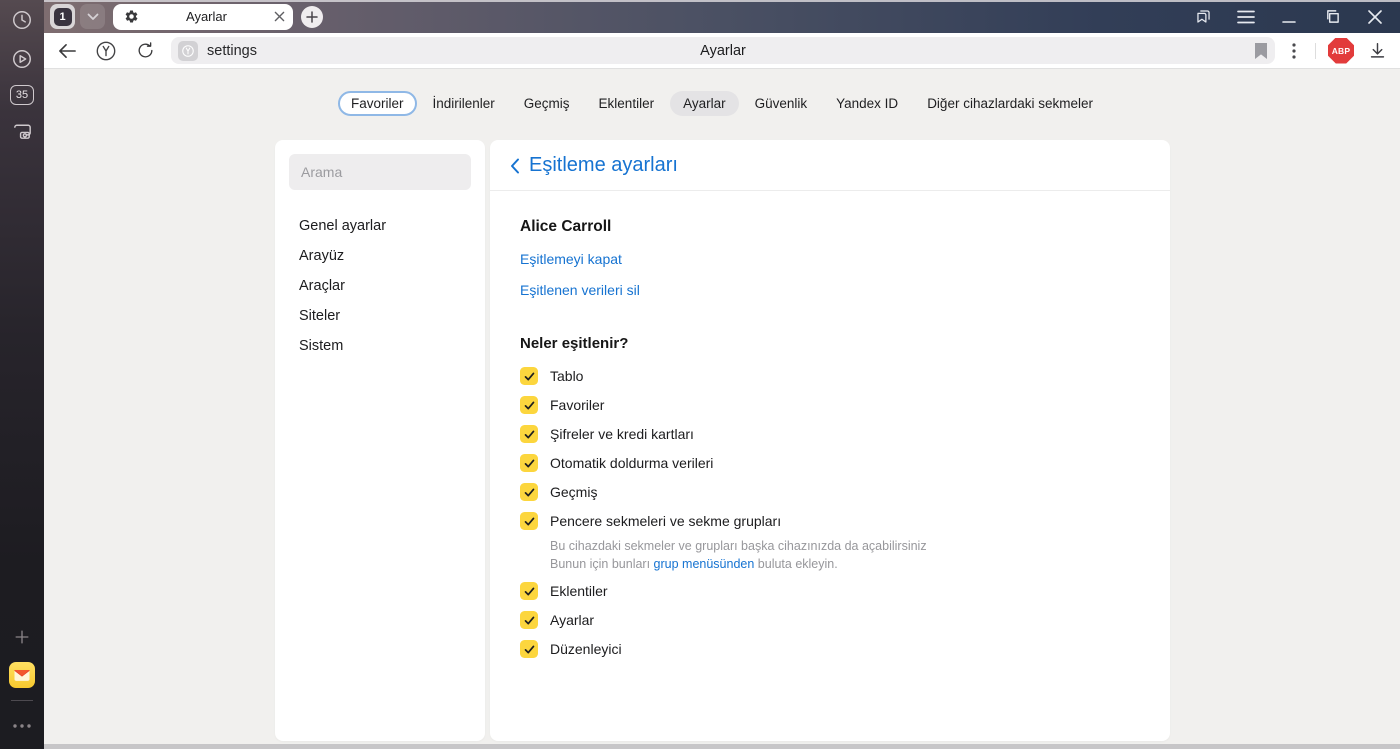 This screenshot has width=1400, height=749. What do you see at coordinates (529, 463) in the screenshot?
I see `checkbox-otomatik-doldurma-verileri` at bounding box center [529, 463].